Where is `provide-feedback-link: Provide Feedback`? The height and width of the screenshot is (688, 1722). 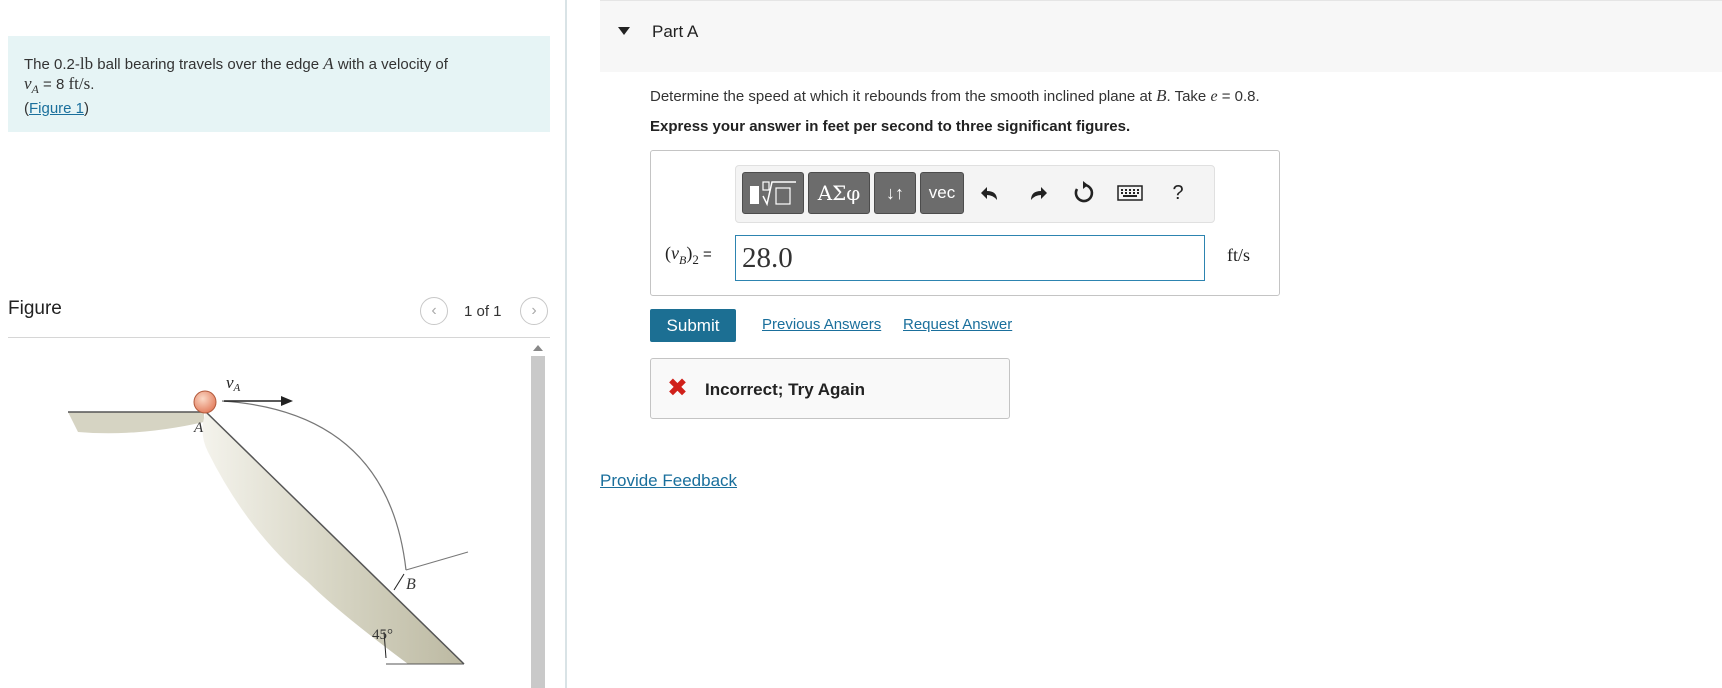
provide-feedback-link: Provide Feedback is located at coordinates (668, 481).